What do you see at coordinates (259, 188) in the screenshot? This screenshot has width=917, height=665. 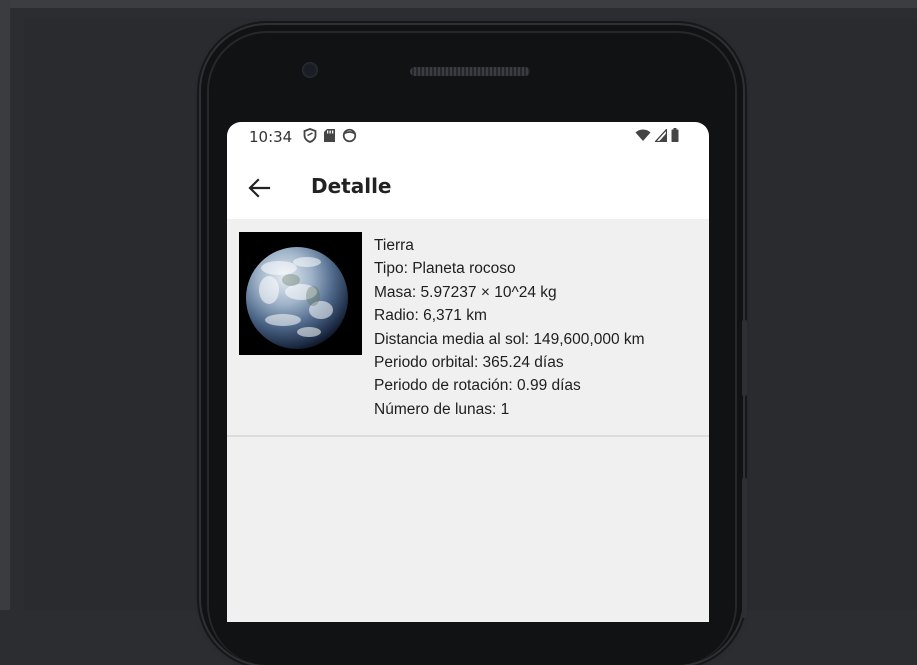 I see `back-arrow-icon` at bounding box center [259, 188].